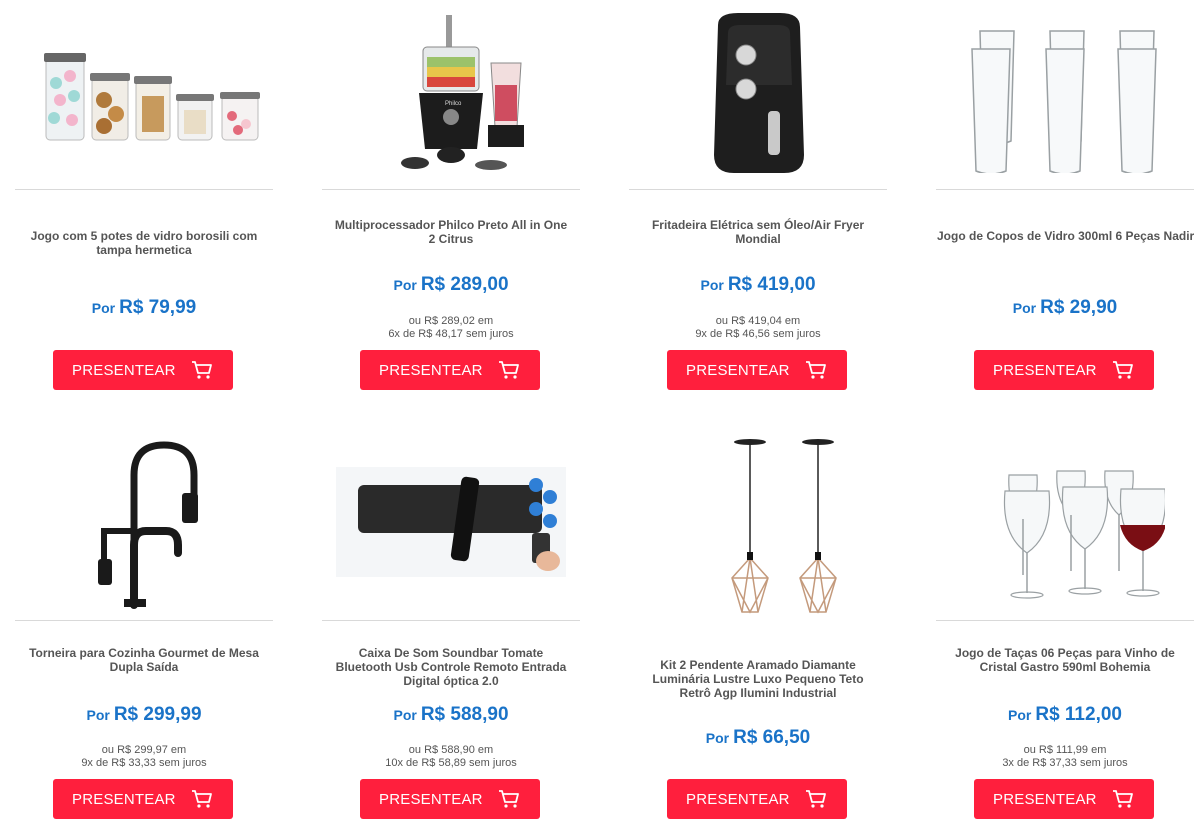  What do you see at coordinates (451, 321) in the screenshot?
I see `installment-total: ou R$ 289,02 em` at bounding box center [451, 321].